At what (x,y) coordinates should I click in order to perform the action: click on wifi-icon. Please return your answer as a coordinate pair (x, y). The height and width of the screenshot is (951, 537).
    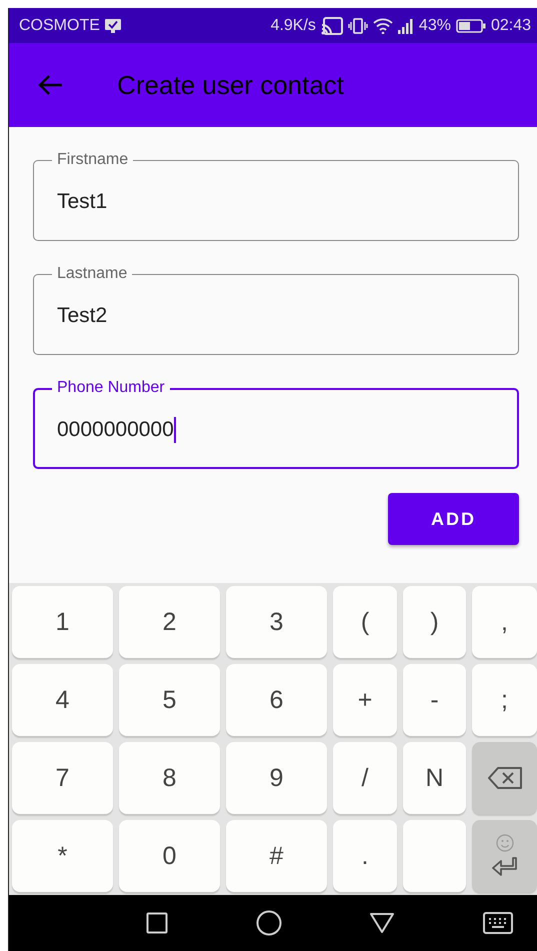
    Looking at the image, I should click on (382, 26).